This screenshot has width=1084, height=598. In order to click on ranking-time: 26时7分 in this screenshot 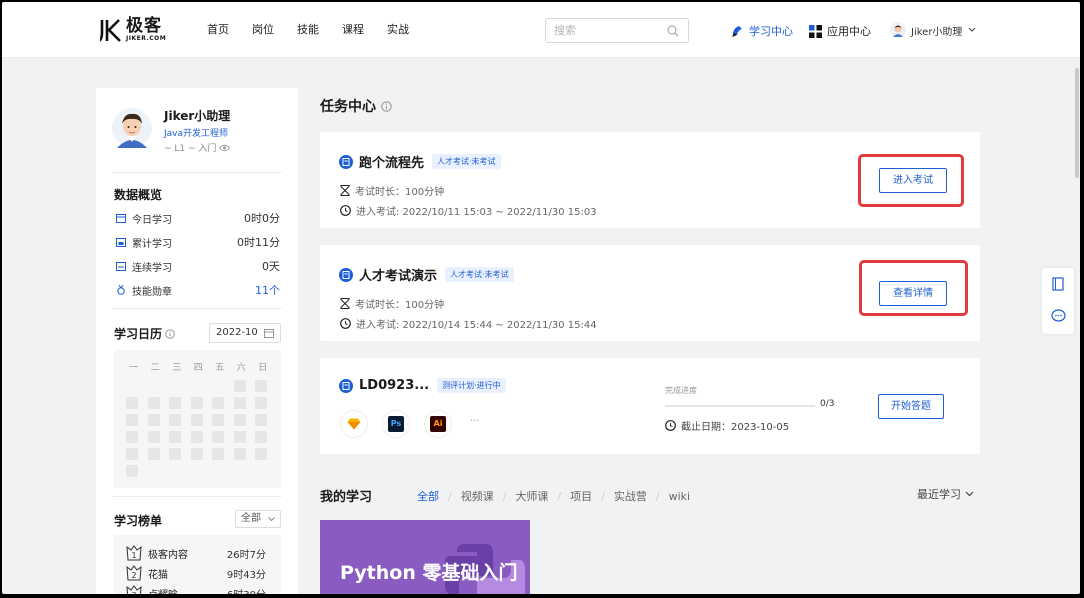, I will do `click(246, 555)`.